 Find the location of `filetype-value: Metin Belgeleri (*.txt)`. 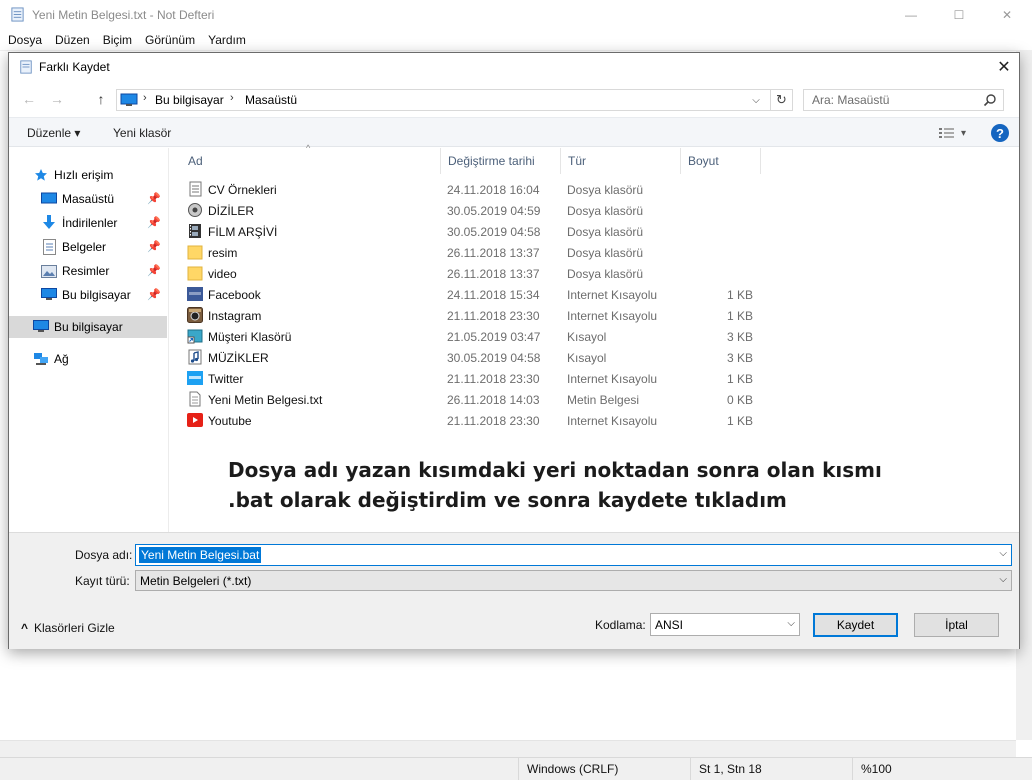

filetype-value: Metin Belgeleri (*.txt) is located at coordinates (196, 581).